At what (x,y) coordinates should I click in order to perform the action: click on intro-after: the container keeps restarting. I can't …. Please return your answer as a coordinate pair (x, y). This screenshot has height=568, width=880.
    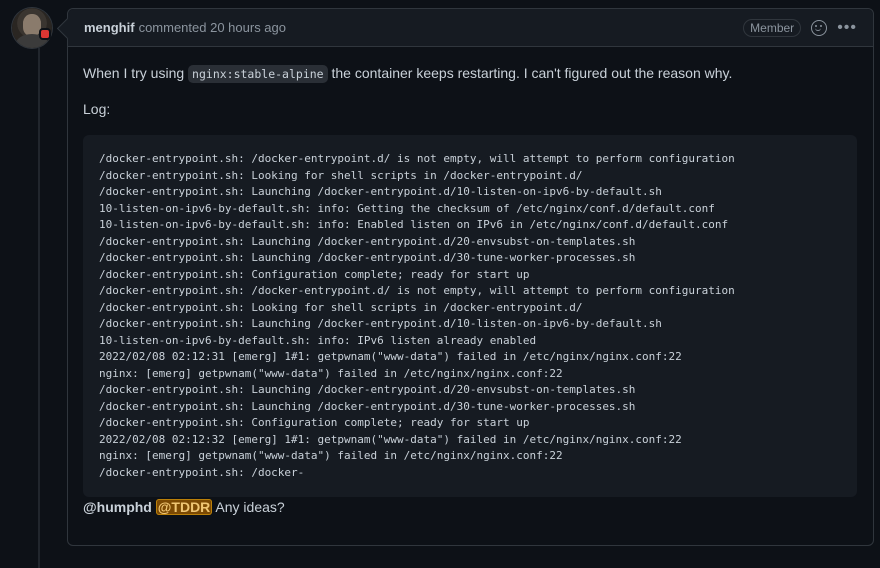
    Looking at the image, I should click on (532, 73).